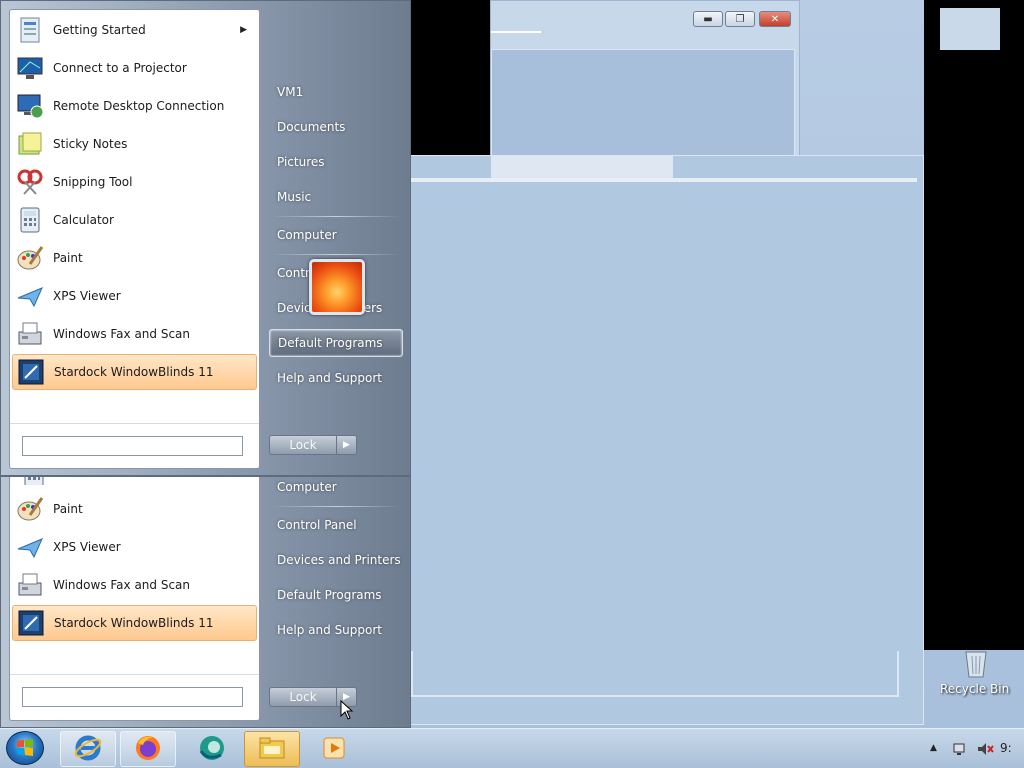 The image size is (1024, 768). I want to click on media-player-icon, so click(334, 749).